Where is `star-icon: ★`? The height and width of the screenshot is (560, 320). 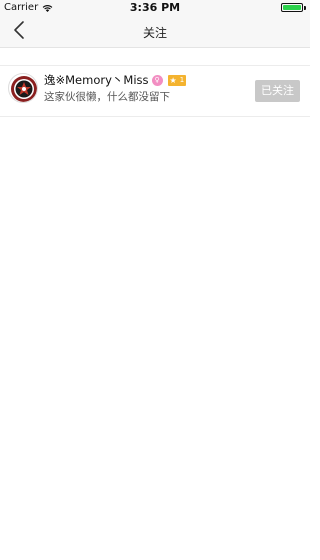 star-icon: ★ is located at coordinates (173, 80).